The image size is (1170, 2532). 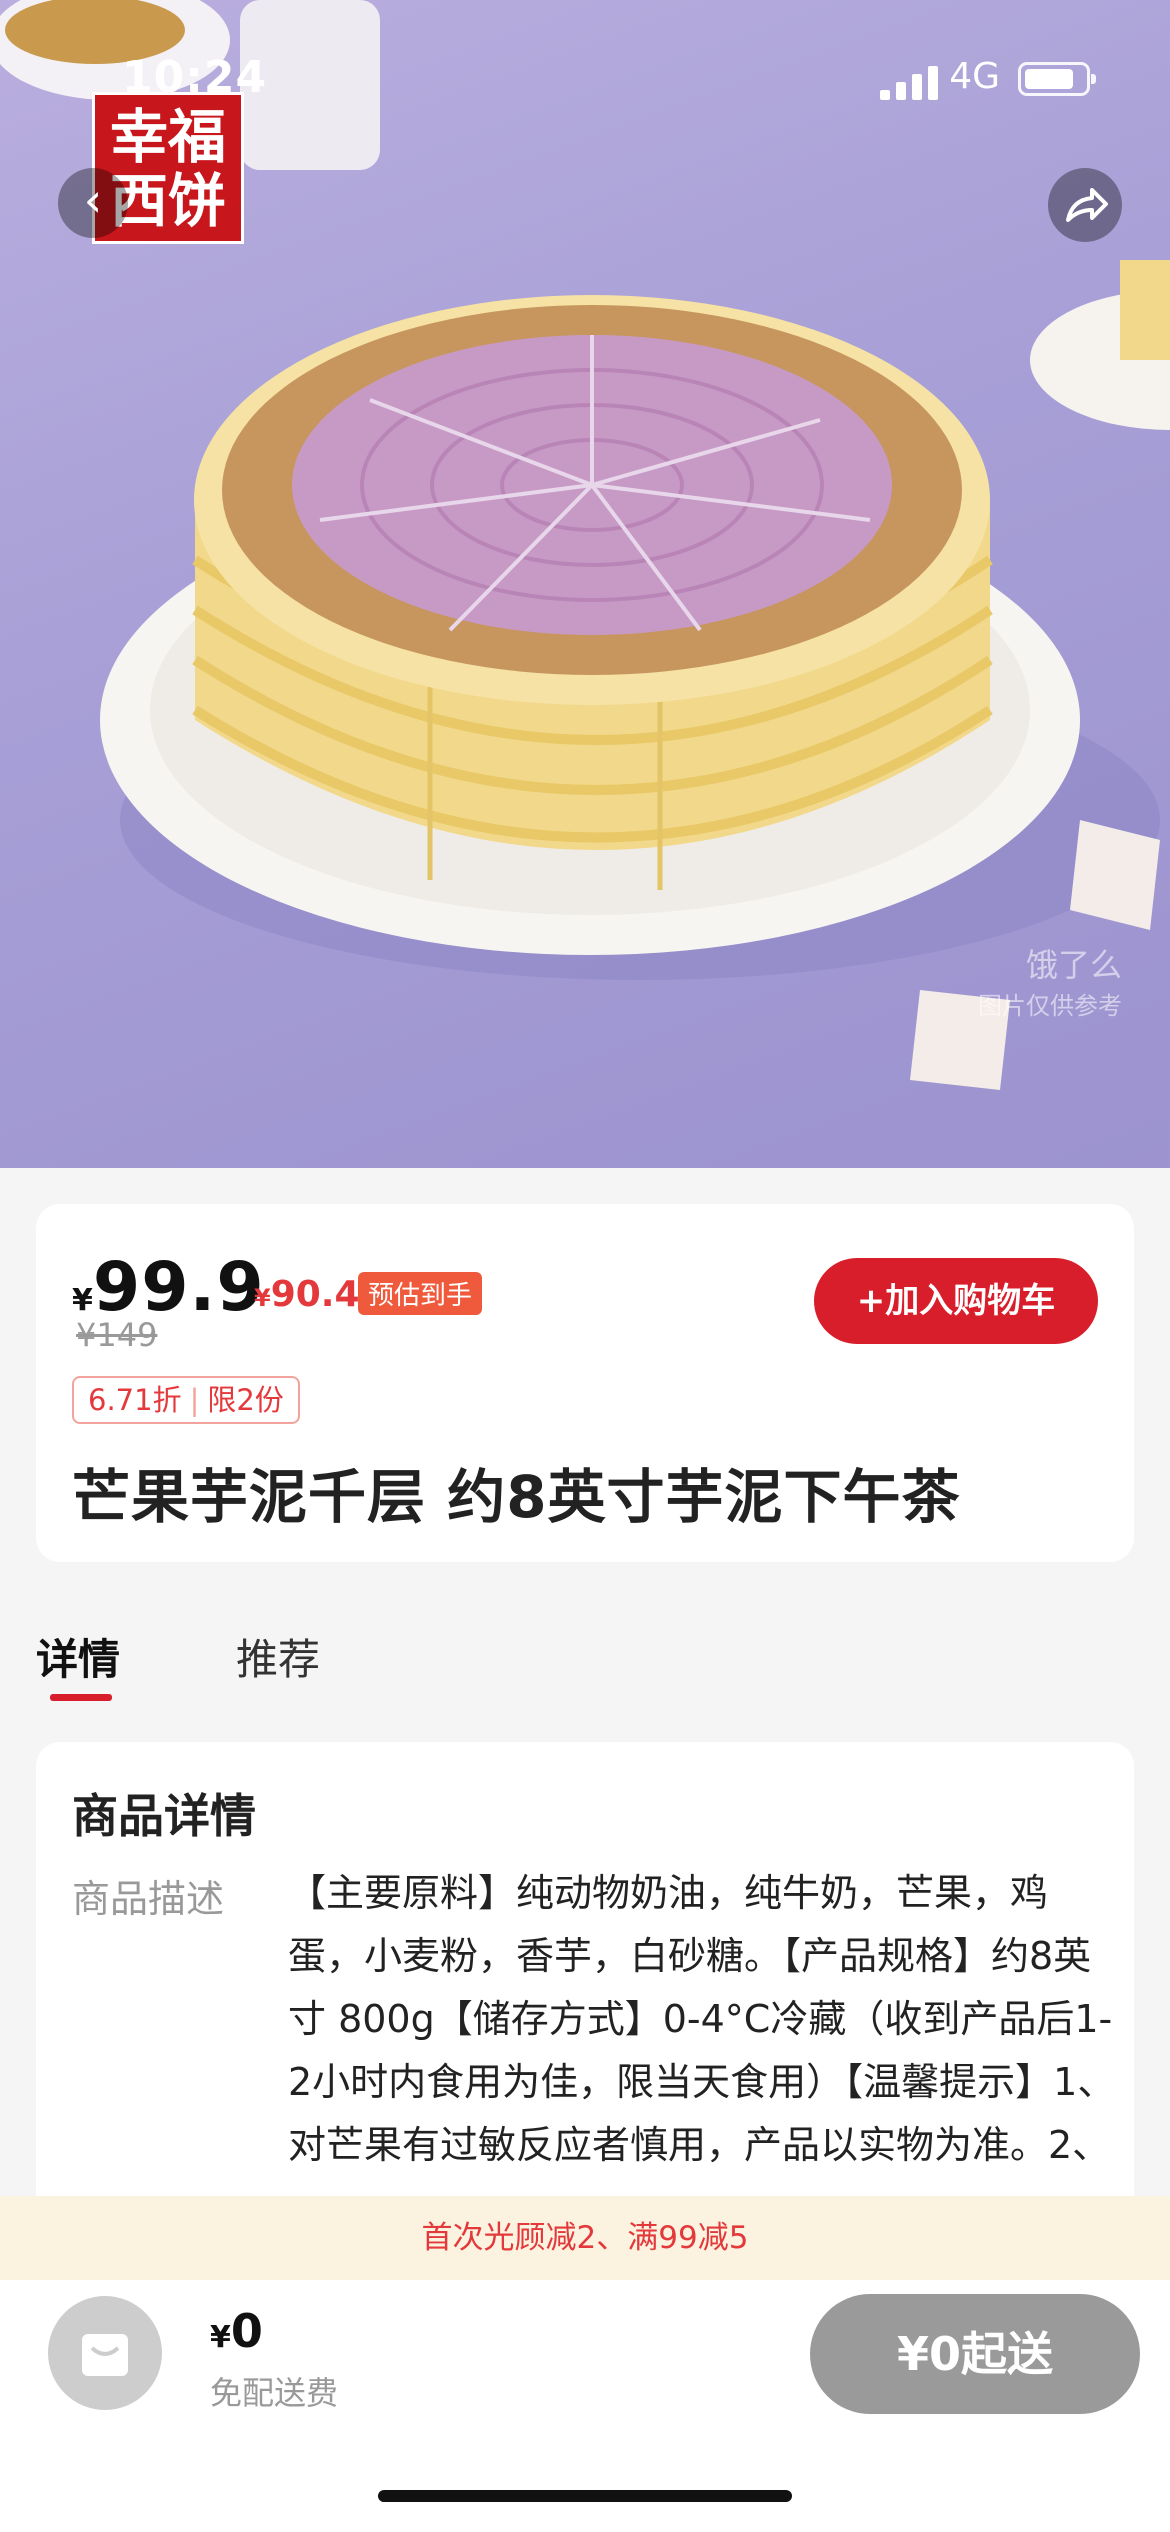 What do you see at coordinates (274, 2393) in the screenshot?
I see `delivery-fee-note: 免配送费` at bounding box center [274, 2393].